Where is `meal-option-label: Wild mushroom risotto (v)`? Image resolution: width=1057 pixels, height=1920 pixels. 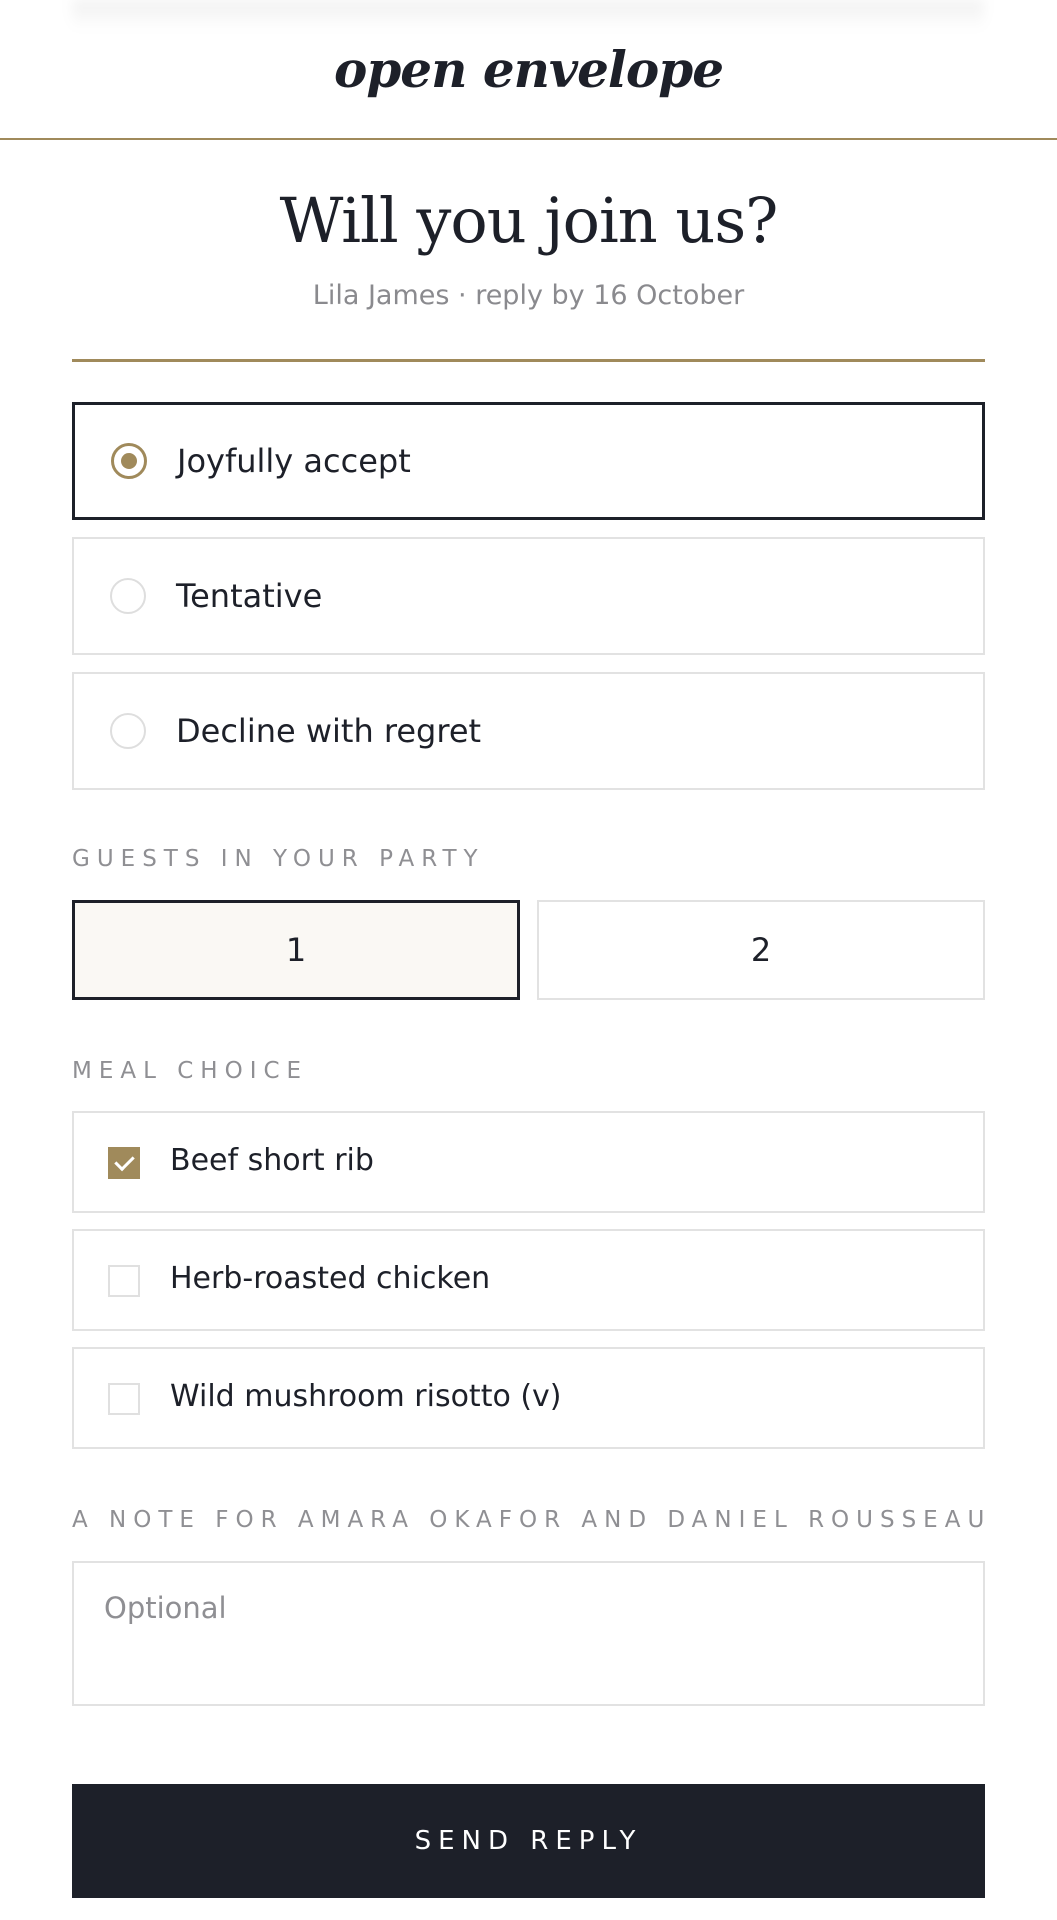
meal-option-label: Wild mushroom risotto (v) is located at coordinates (366, 1396).